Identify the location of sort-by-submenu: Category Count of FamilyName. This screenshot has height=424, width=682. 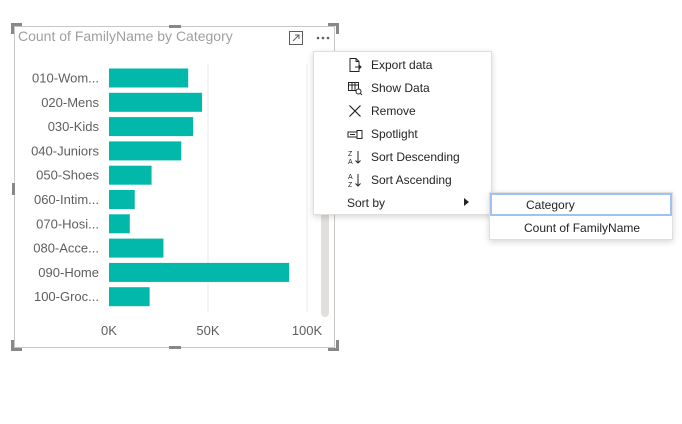
(581, 216).